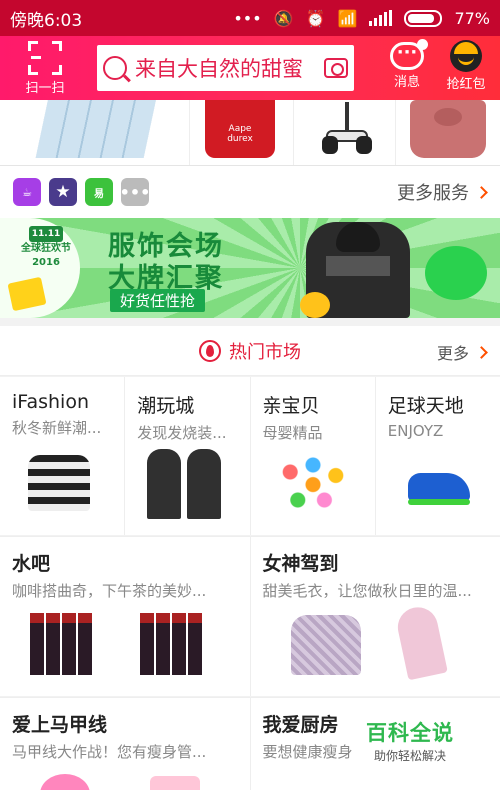 This screenshot has height=790, width=500. Describe the element at coordinates (300, 564) in the screenshot. I see `market-title: 女神驾到` at that location.